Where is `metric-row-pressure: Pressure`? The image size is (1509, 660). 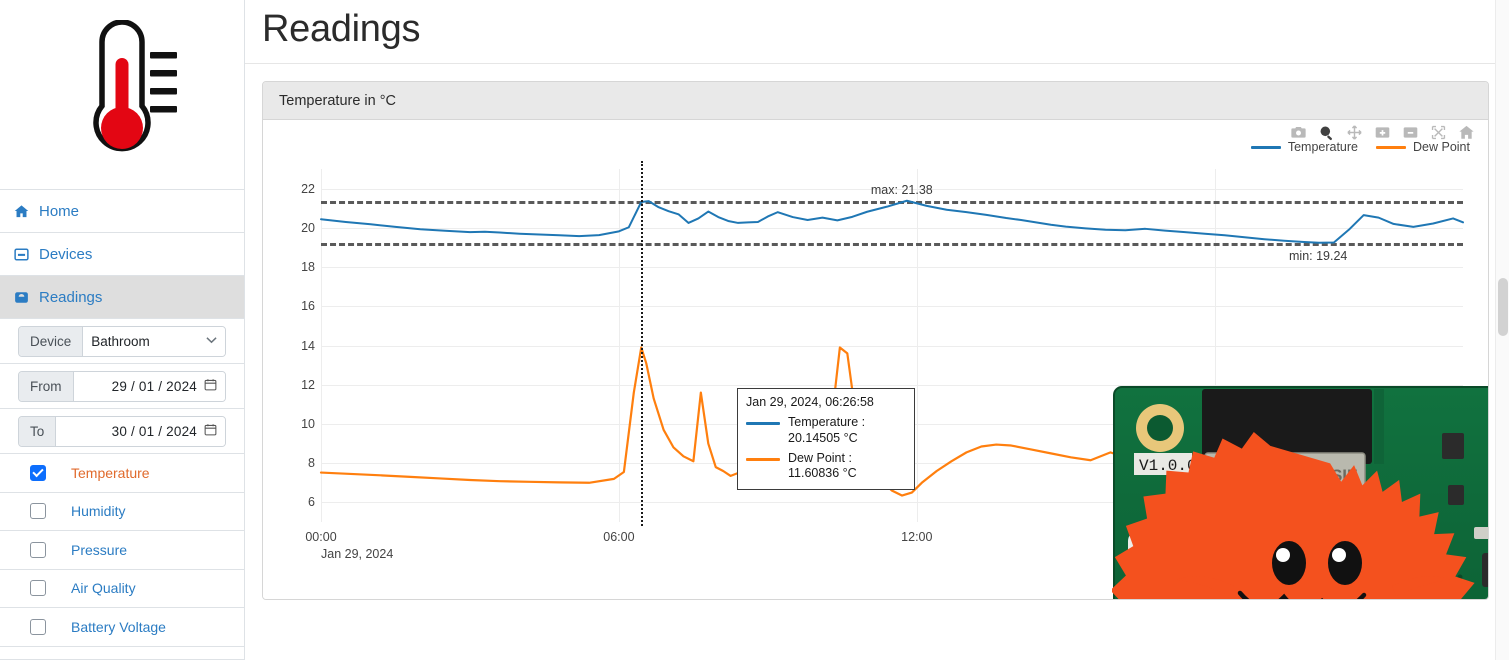 metric-row-pressure: Pressure is located at coordinates (122, 550).